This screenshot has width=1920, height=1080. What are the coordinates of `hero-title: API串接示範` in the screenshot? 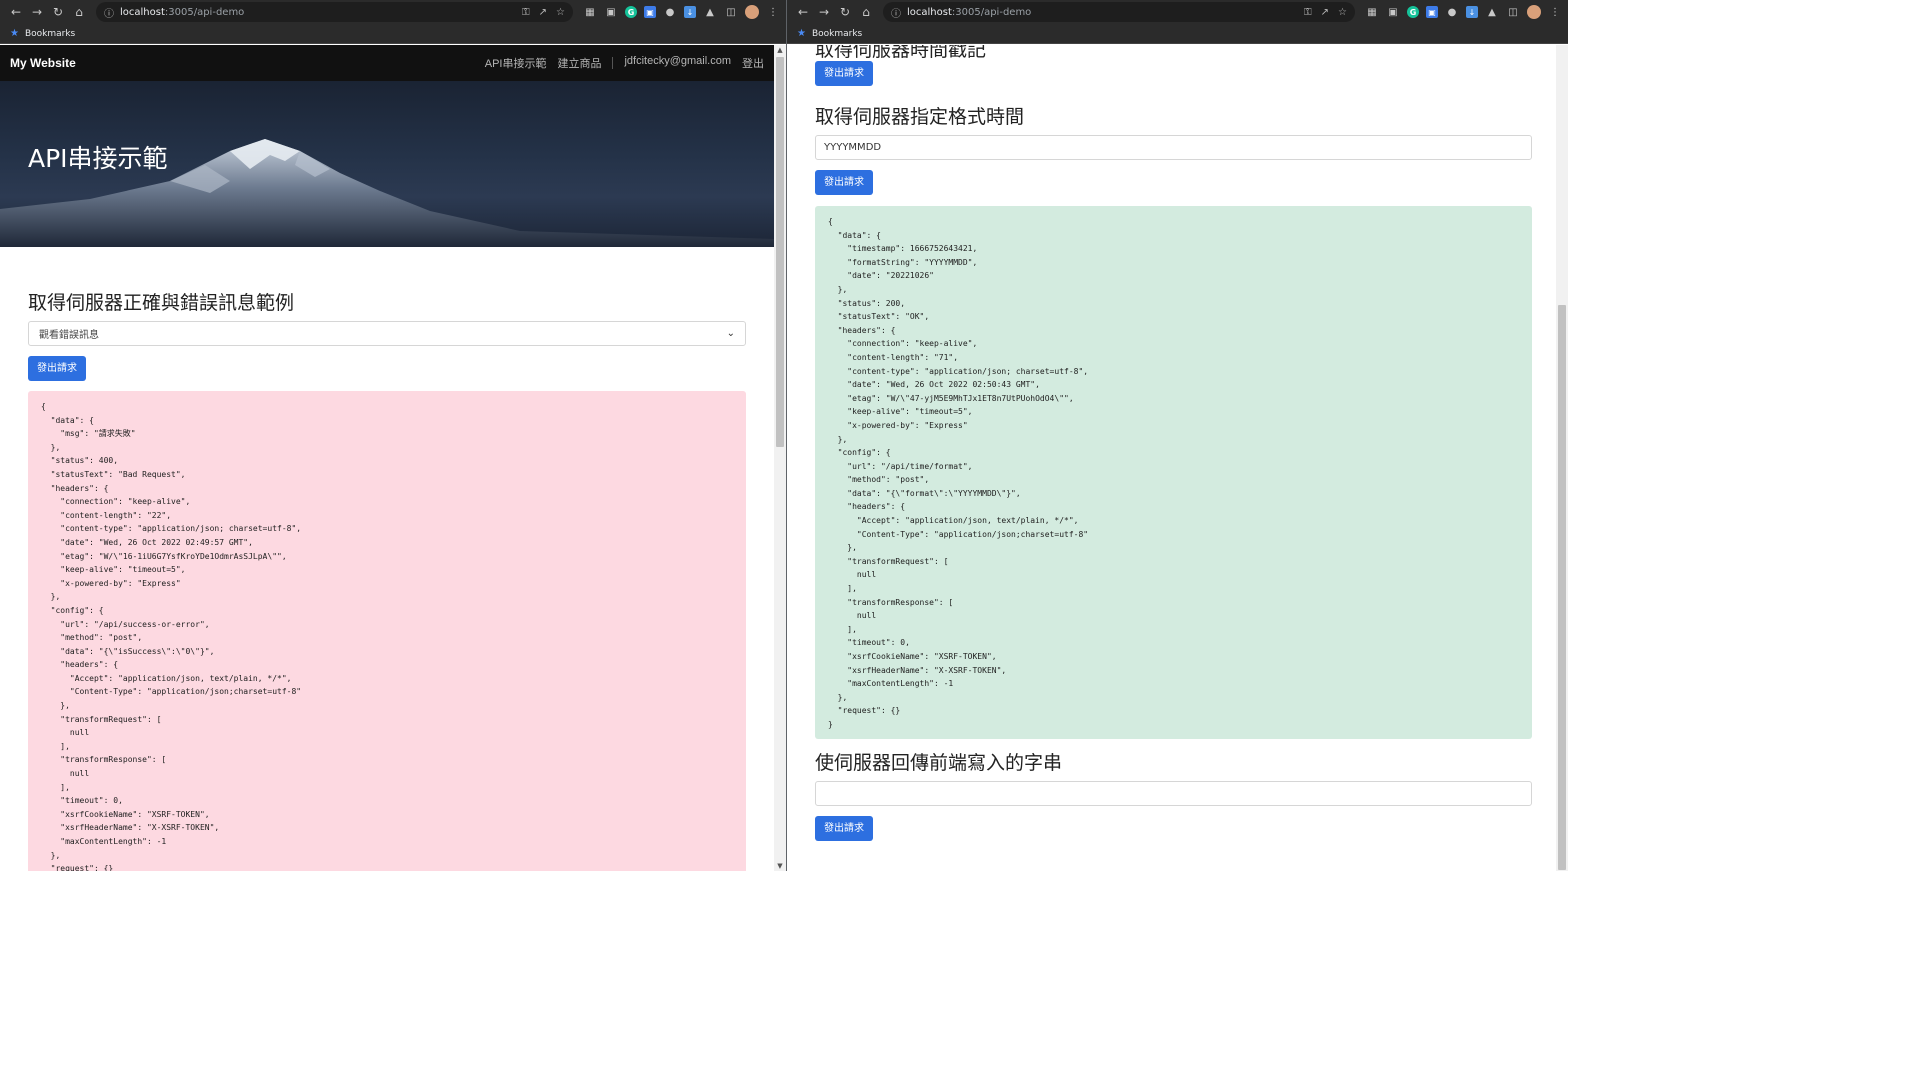 It's located at (98, 158).